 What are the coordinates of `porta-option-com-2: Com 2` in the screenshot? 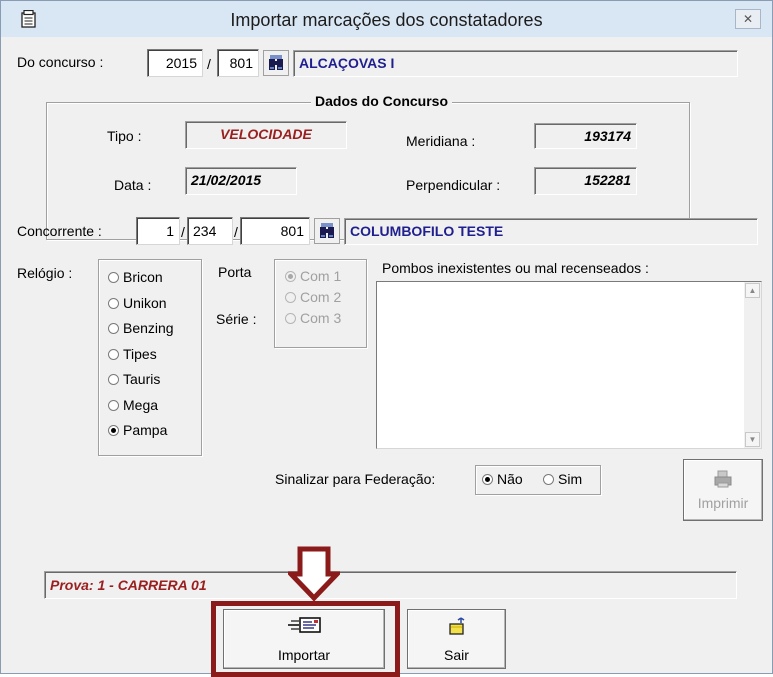 It's located at (313, 297).